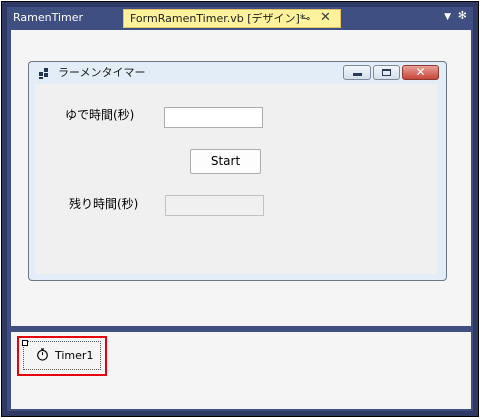  What do you see at coordinates (48, 18) in the screenshot?
I see `tab-ramentimer: RamenTimer` at bounding box center [48, 18].